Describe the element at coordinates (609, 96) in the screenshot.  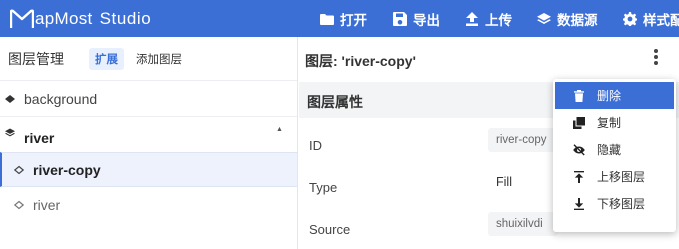
I see `menu-item-label: 删除` at that location.